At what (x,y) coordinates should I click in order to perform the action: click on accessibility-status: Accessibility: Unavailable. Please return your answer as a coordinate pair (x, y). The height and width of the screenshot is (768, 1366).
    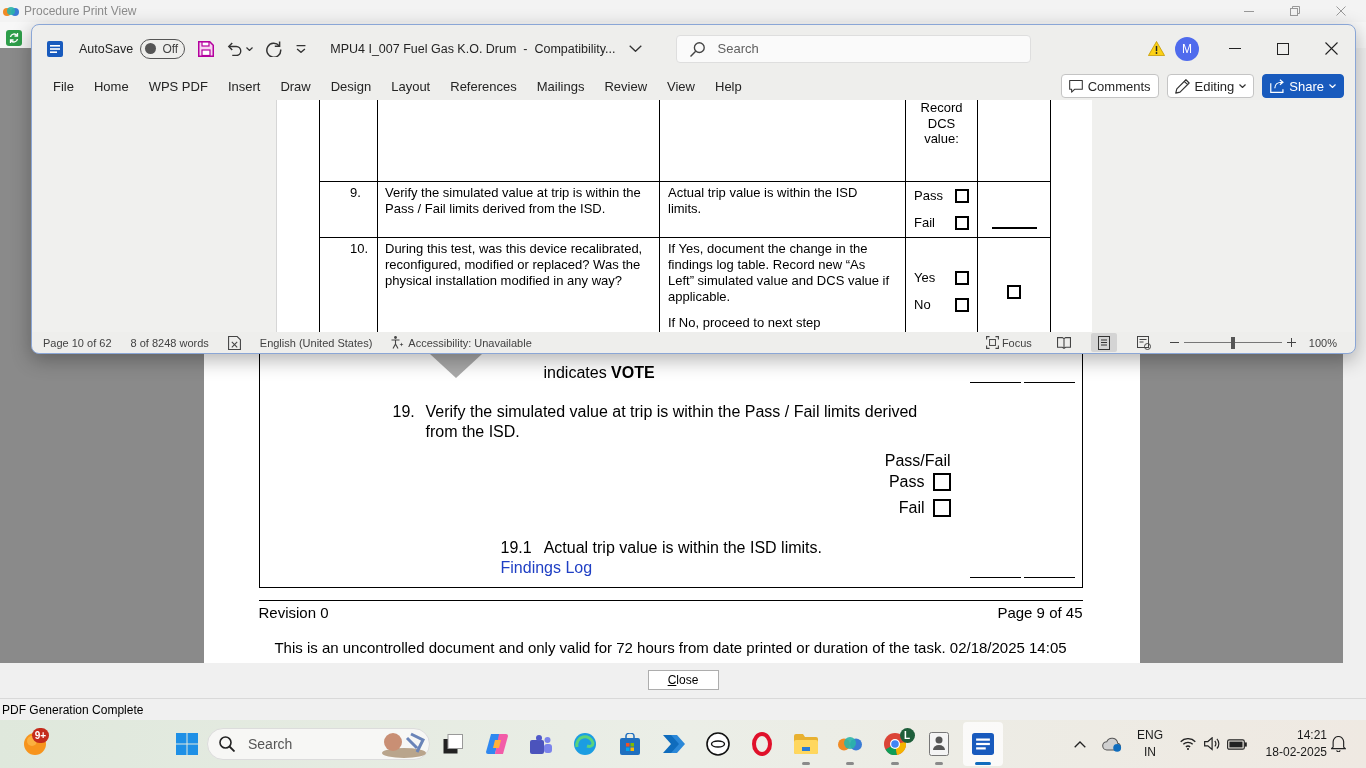
    Looking at the image, I should click on (470, 342).